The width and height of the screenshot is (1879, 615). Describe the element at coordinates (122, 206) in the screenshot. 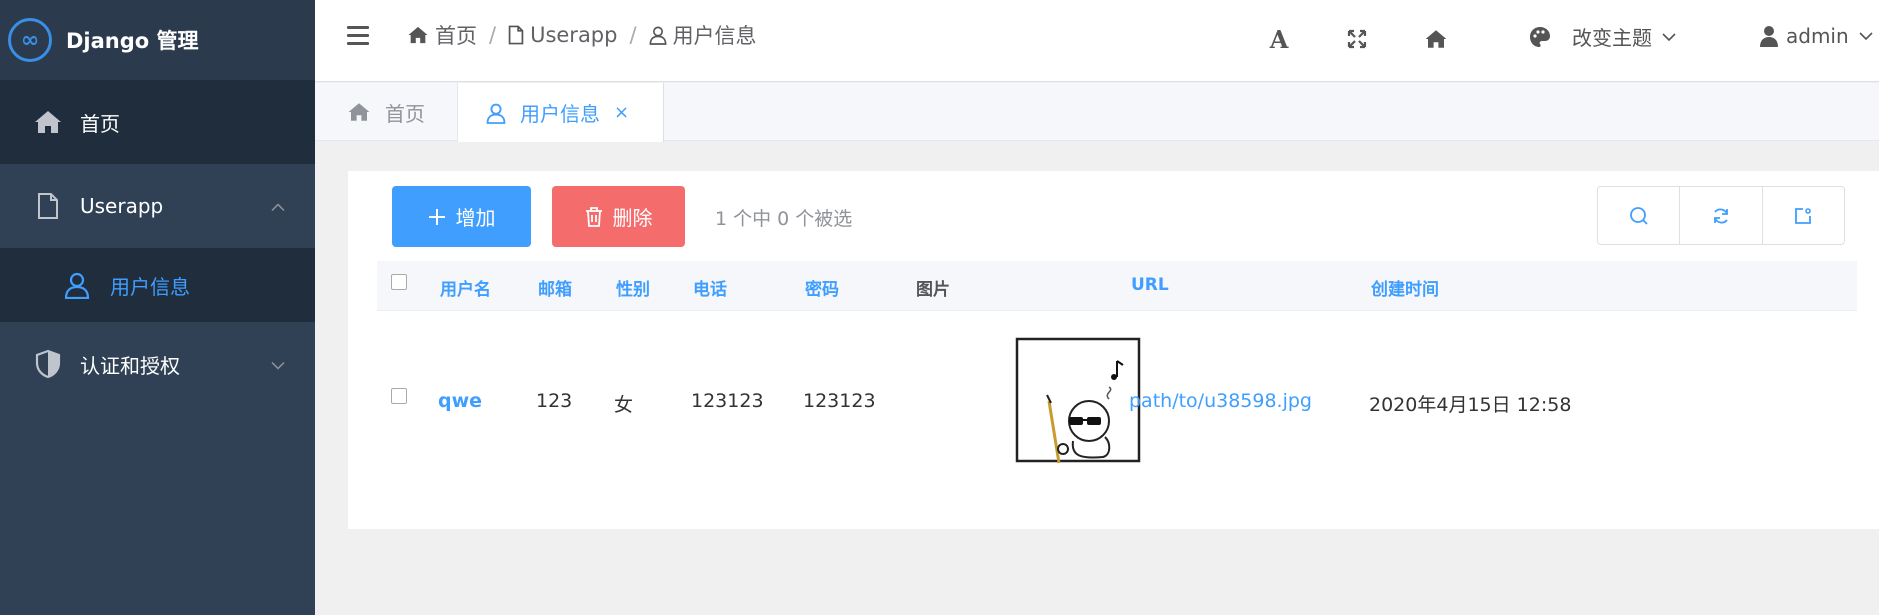

I see `sidebar-item-label: Userapp` at that location.